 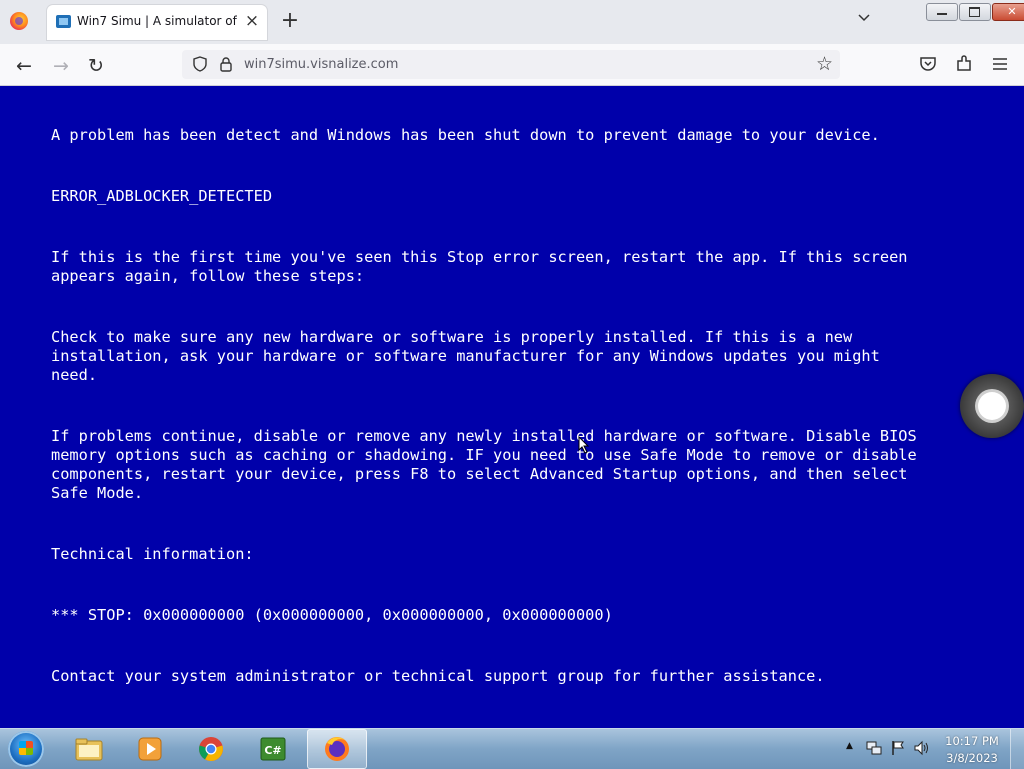 I want to click on tray-expand-icon: ▲, so click(x=849, y=746).